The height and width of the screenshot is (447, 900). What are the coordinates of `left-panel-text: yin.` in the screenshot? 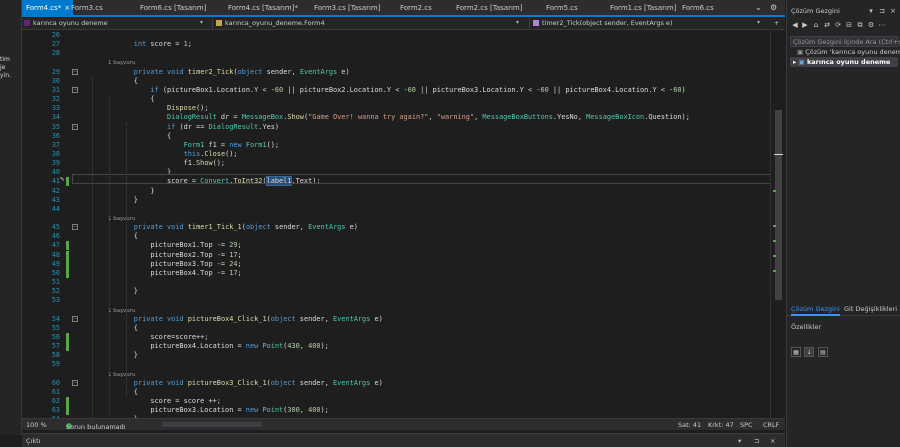 It's located at (5, 75).